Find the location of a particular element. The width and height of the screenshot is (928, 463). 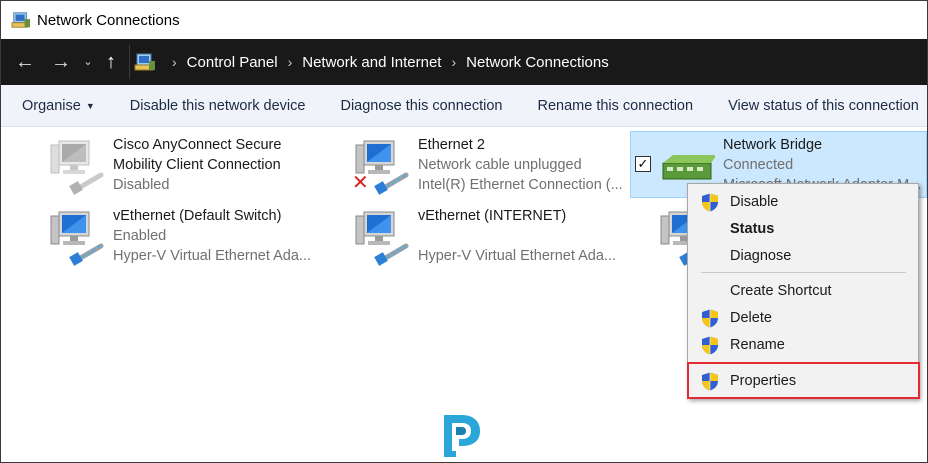

menu-item-label: Rename is located at coordinates (757, 345).